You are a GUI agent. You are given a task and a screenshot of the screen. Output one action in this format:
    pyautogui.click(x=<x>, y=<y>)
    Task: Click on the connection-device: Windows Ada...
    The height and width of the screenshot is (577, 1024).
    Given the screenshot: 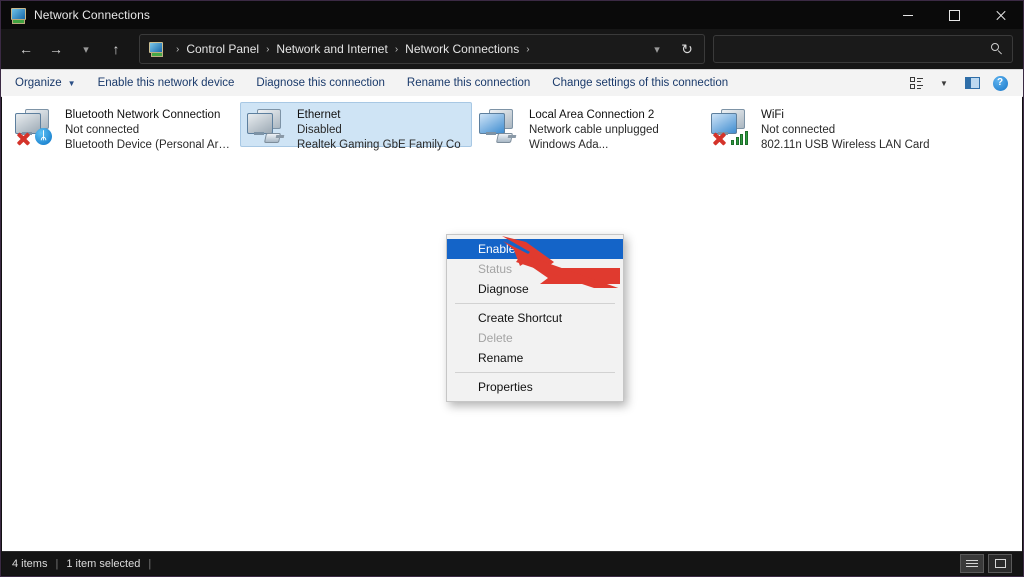 What is the action you would take?
    pyautogui.click(x=569, y=145)
    